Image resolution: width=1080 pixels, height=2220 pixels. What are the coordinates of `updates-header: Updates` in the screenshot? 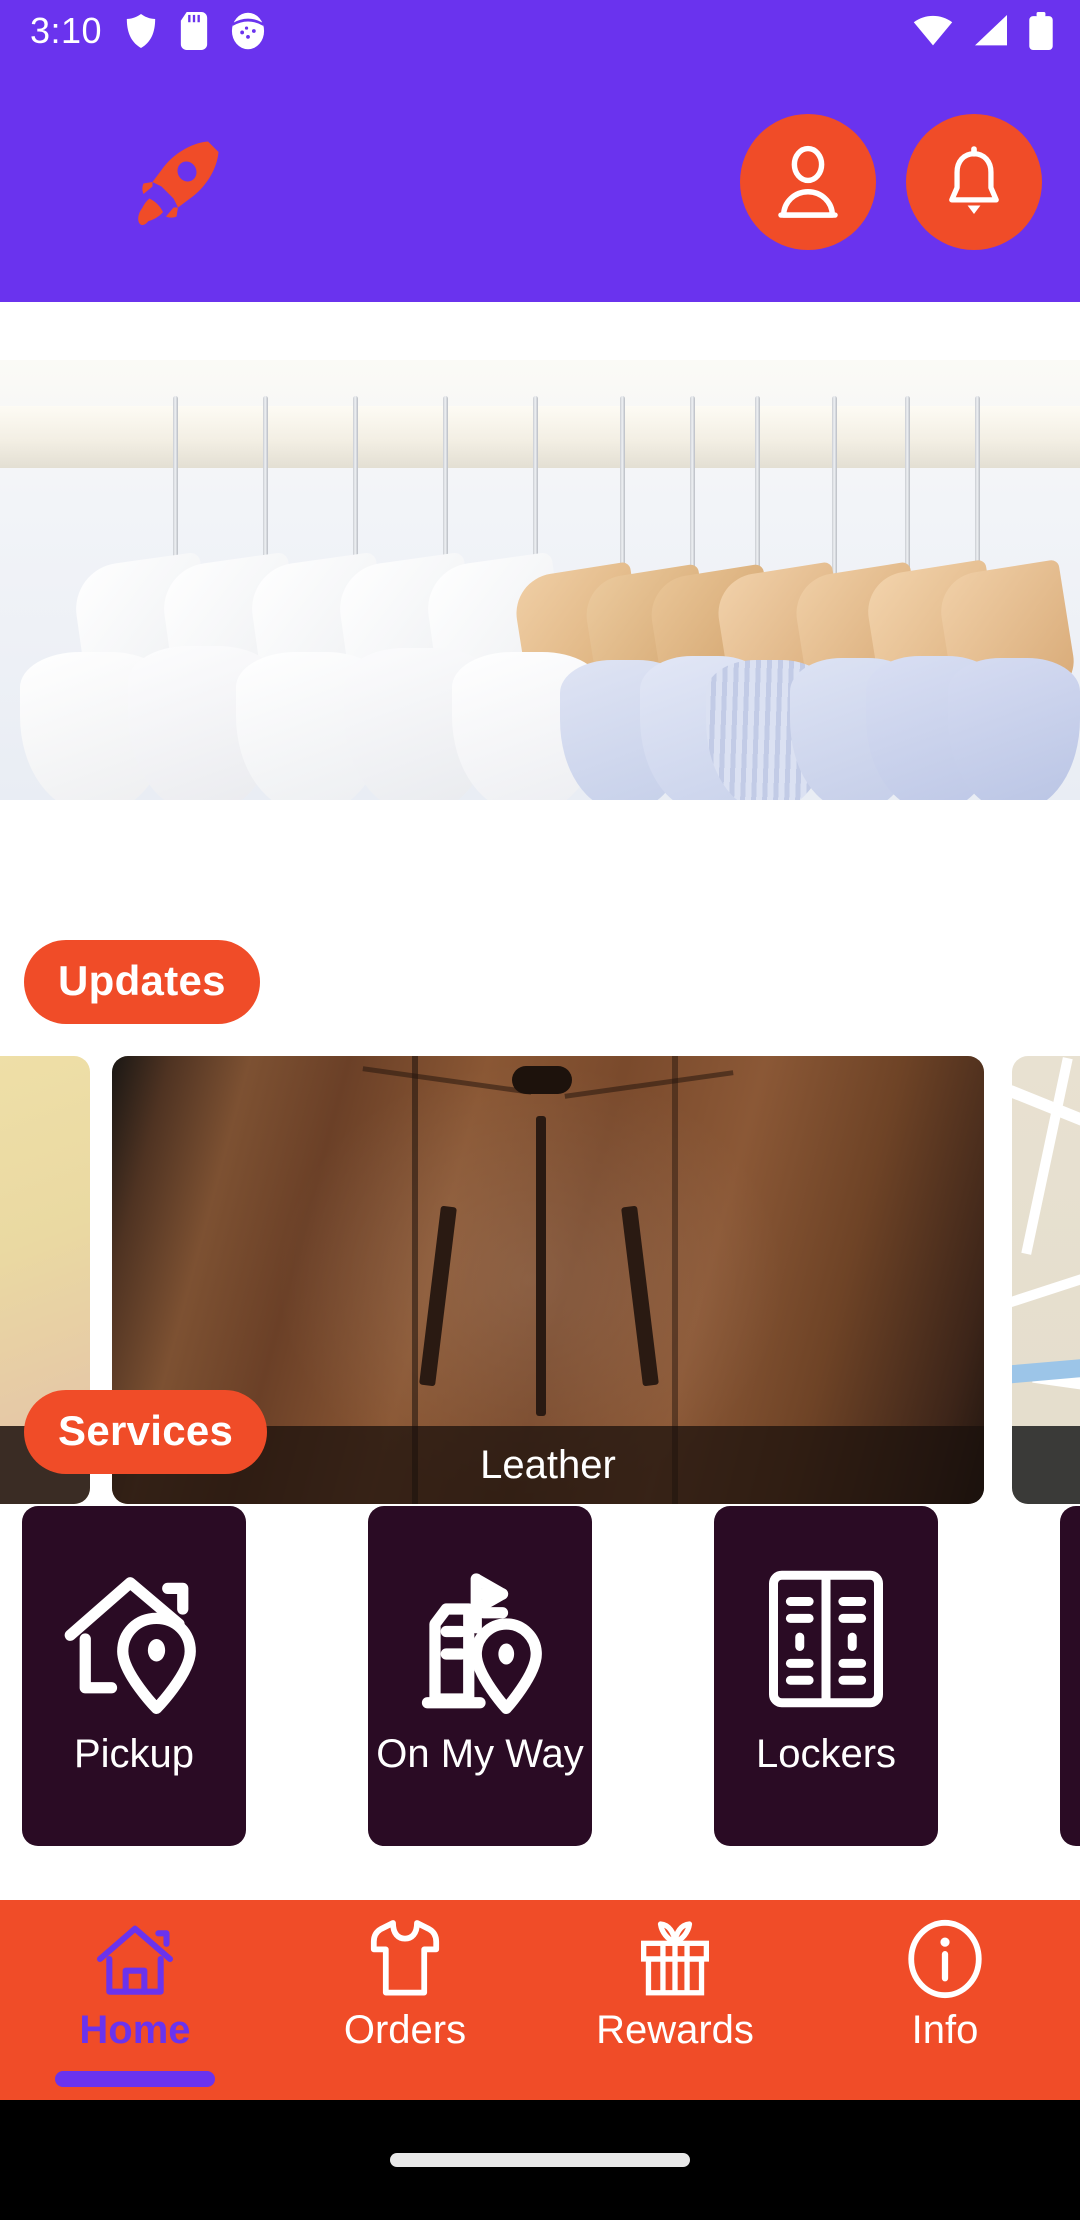 It's located at (540, 982).